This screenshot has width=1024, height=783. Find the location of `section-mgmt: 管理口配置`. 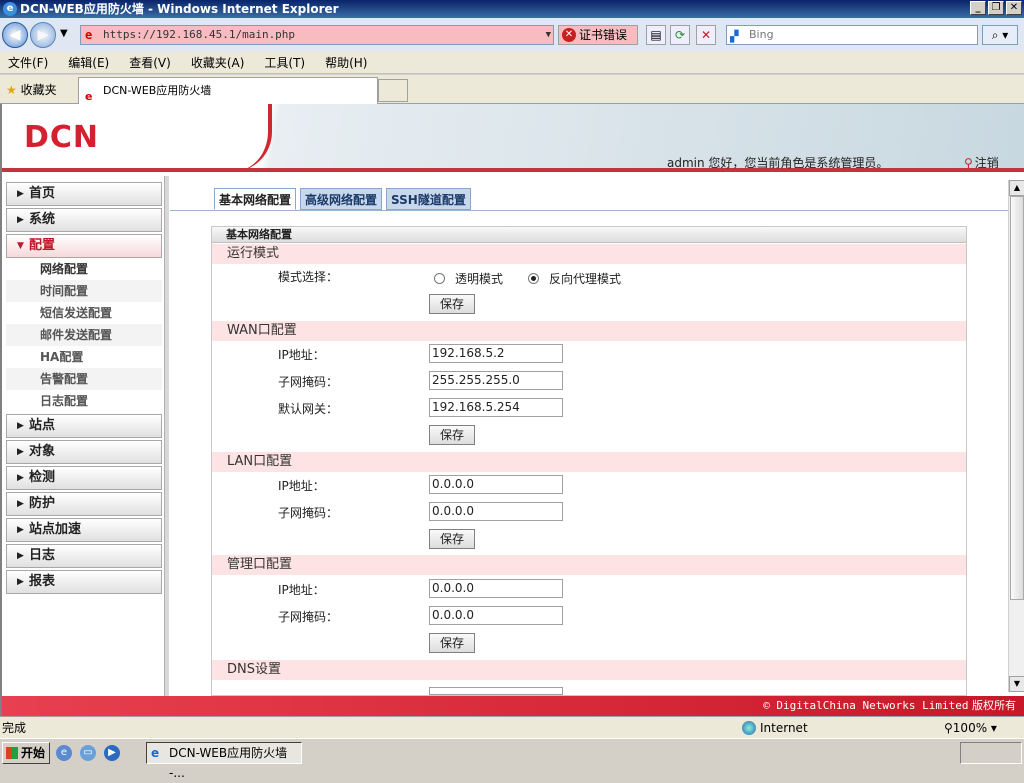

section-mgmt: 管理口配置 is located at coordinates (589, 565).